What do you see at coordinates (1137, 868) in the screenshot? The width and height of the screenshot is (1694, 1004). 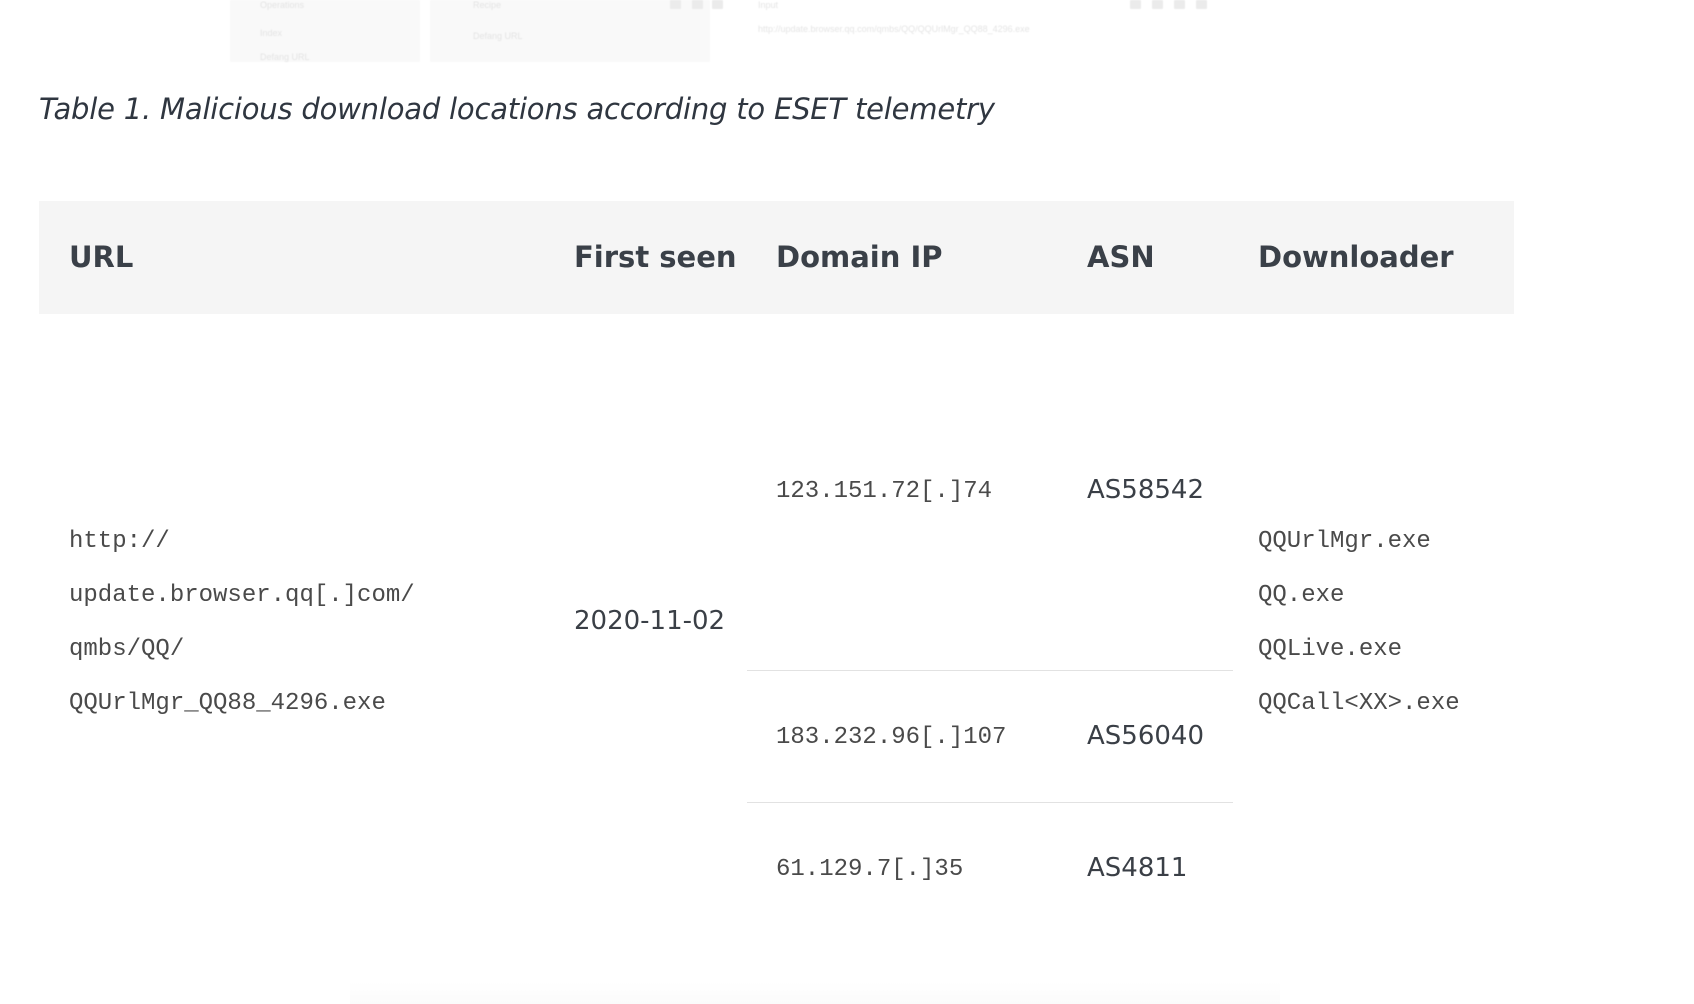 I see `asn-value: AS4811` at bounding box center [1137, 868].